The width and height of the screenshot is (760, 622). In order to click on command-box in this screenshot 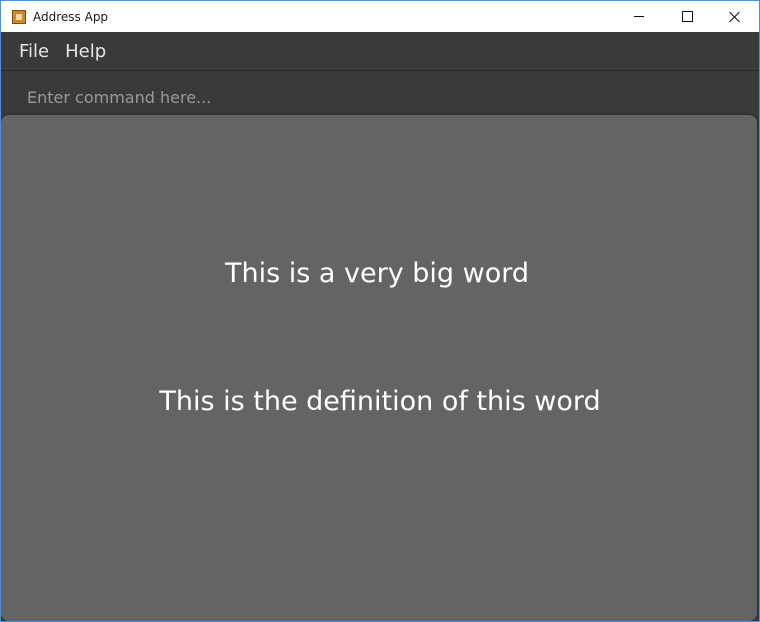, I will do `click(380, 96)`.